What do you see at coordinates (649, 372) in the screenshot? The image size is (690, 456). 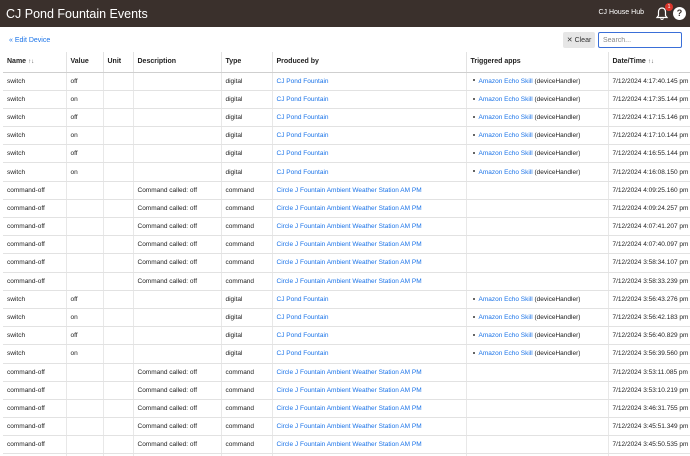 I see `cell-datetime: 7/12/2024 3:53:11.085 pm` at bounding box center [649, 372].